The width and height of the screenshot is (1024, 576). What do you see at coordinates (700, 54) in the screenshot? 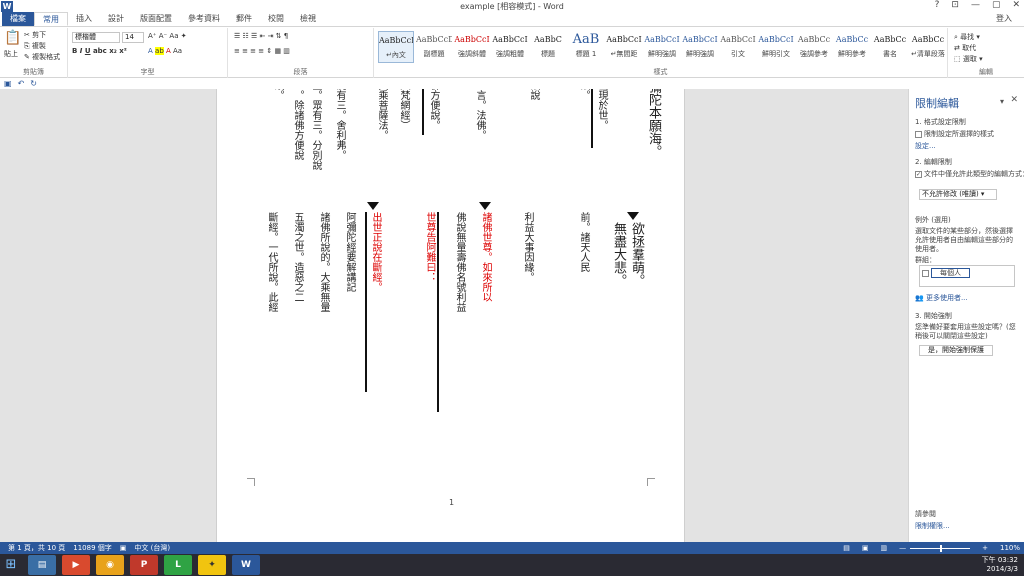
I see `style-label: 鮮明強調` at bounding box center [700, 54].